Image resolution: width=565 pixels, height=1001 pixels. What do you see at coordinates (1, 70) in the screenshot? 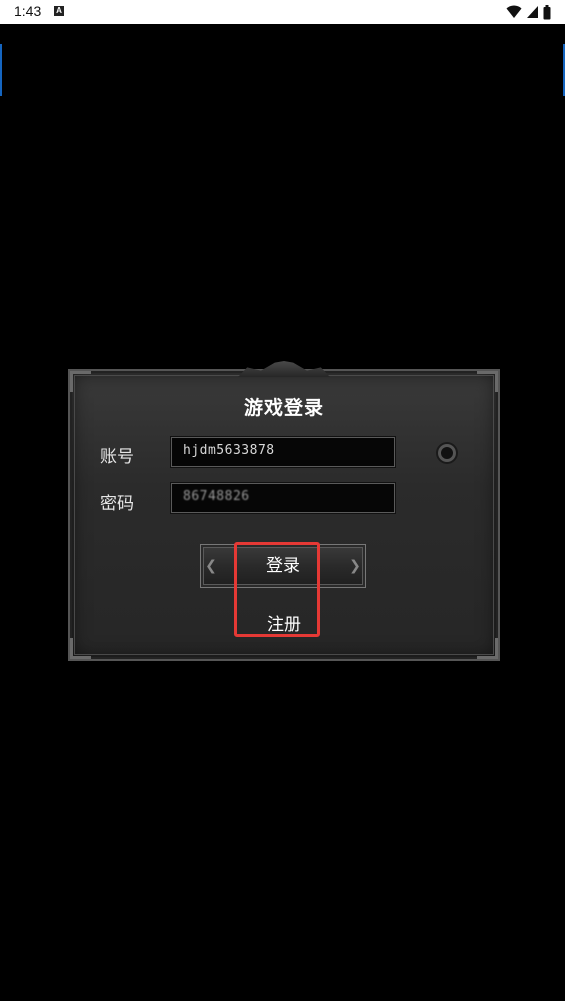
I see `window-edge-left` at bounding box center [1, 70].